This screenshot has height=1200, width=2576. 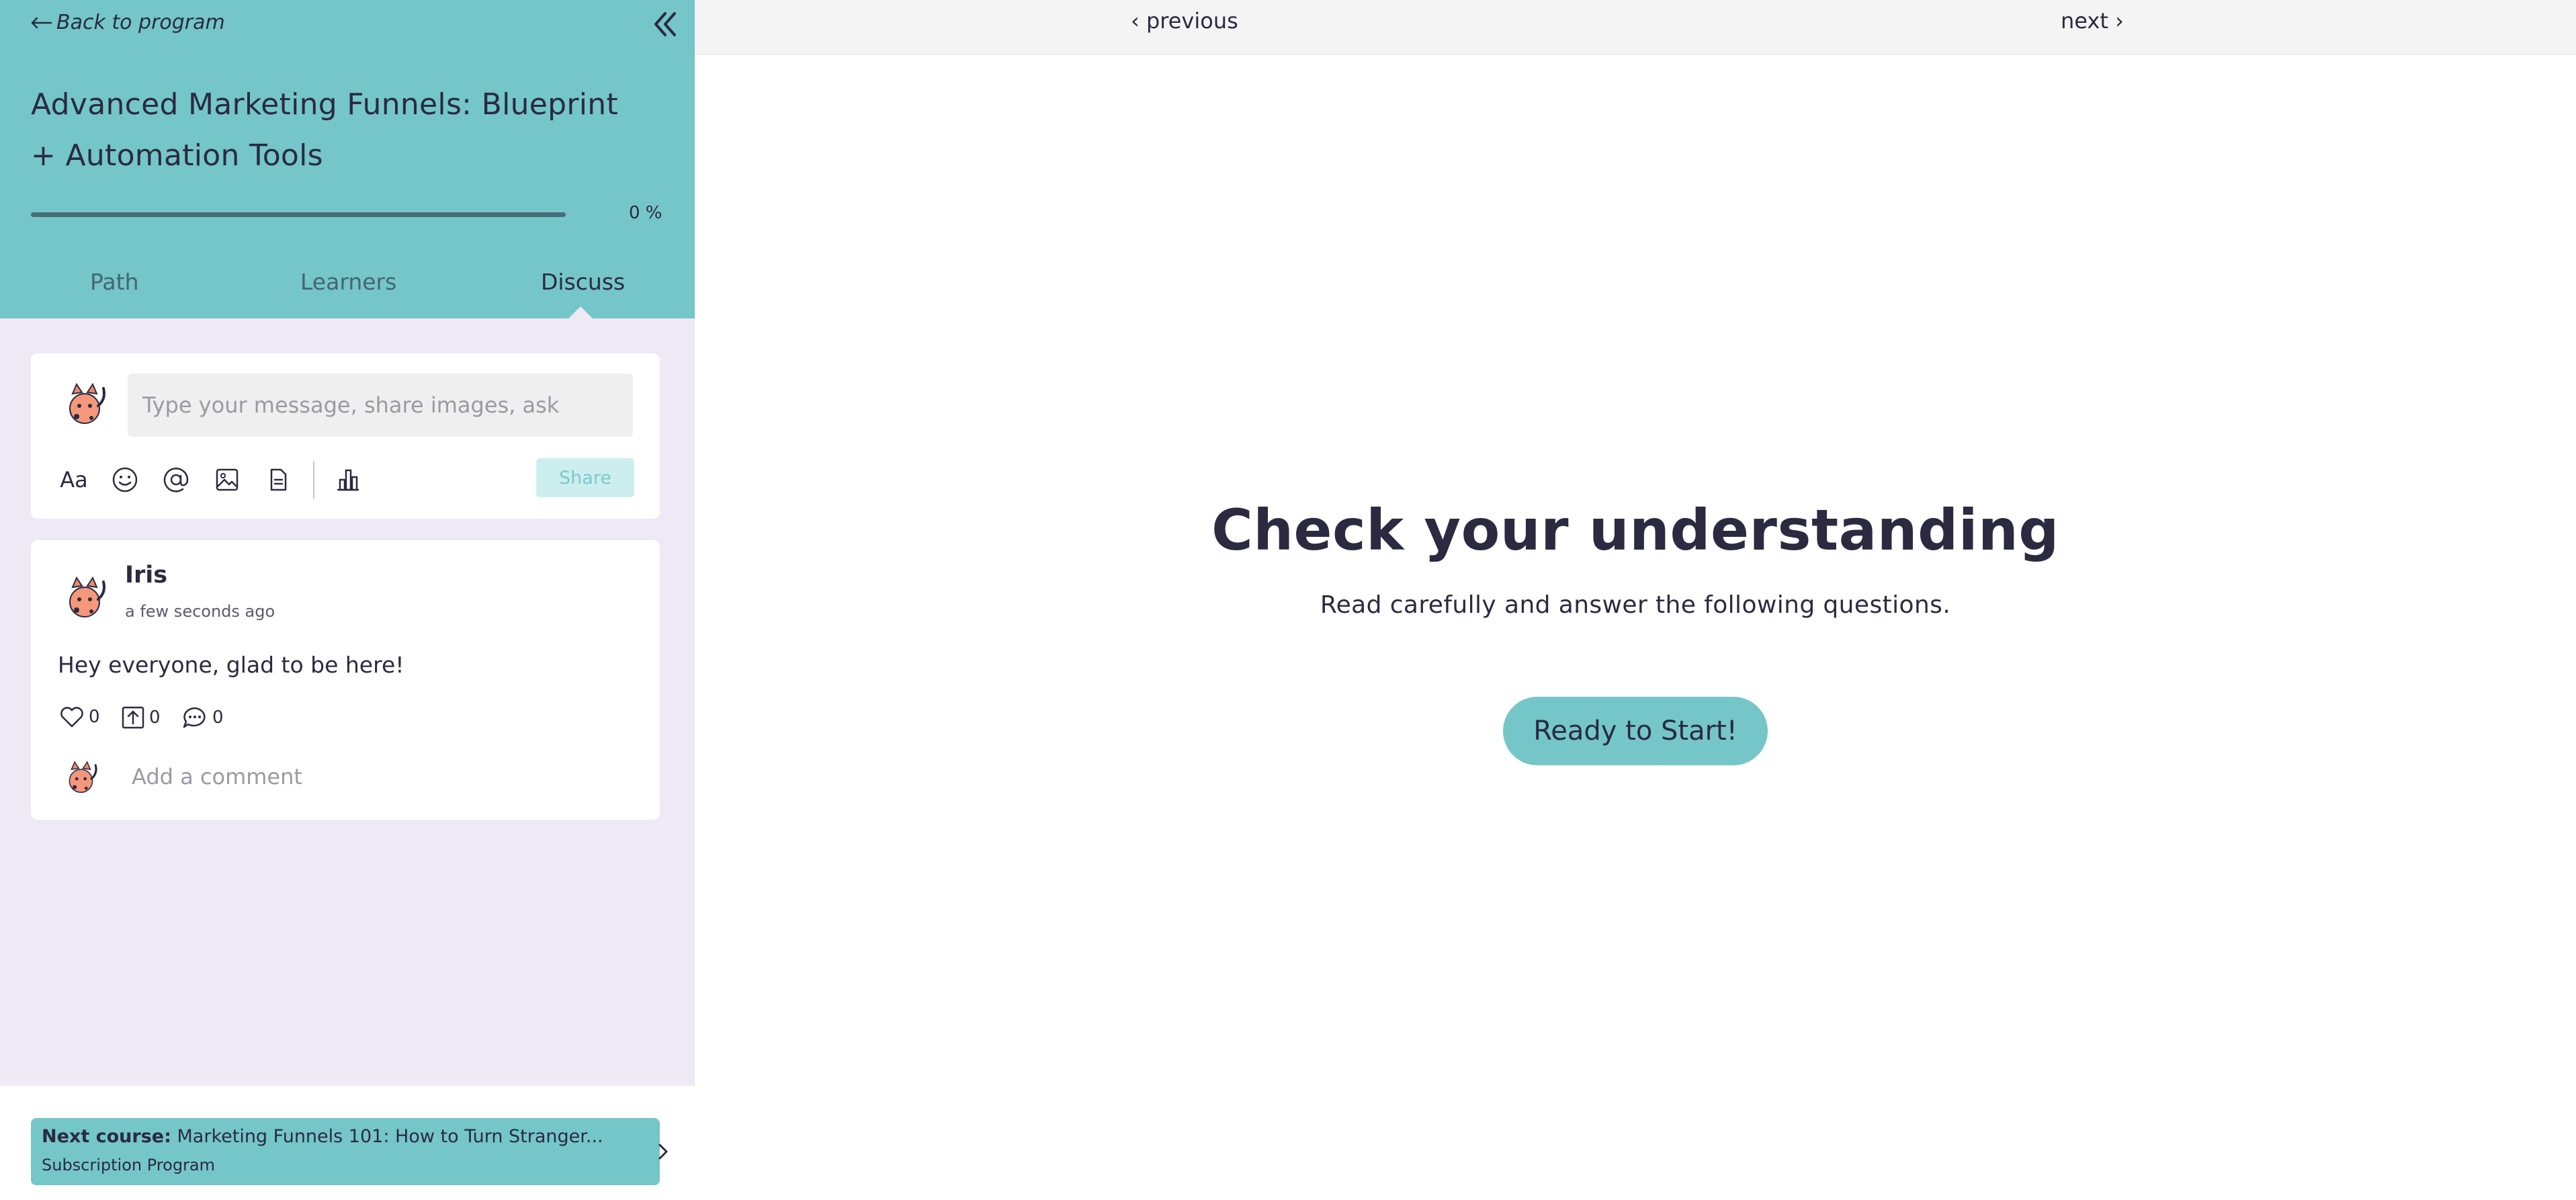 I want to click on back-to-program-link: Back to program, so click(x=127, y=22).